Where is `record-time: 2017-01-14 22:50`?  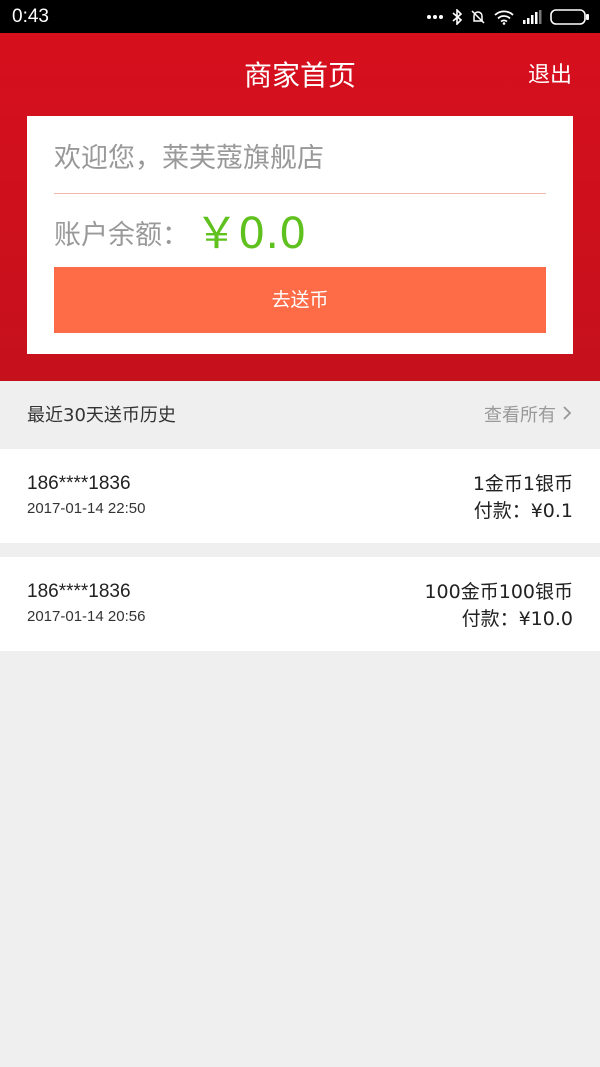
record-time: 2017-01-14 22:50 is located at coordinates (86, 508).